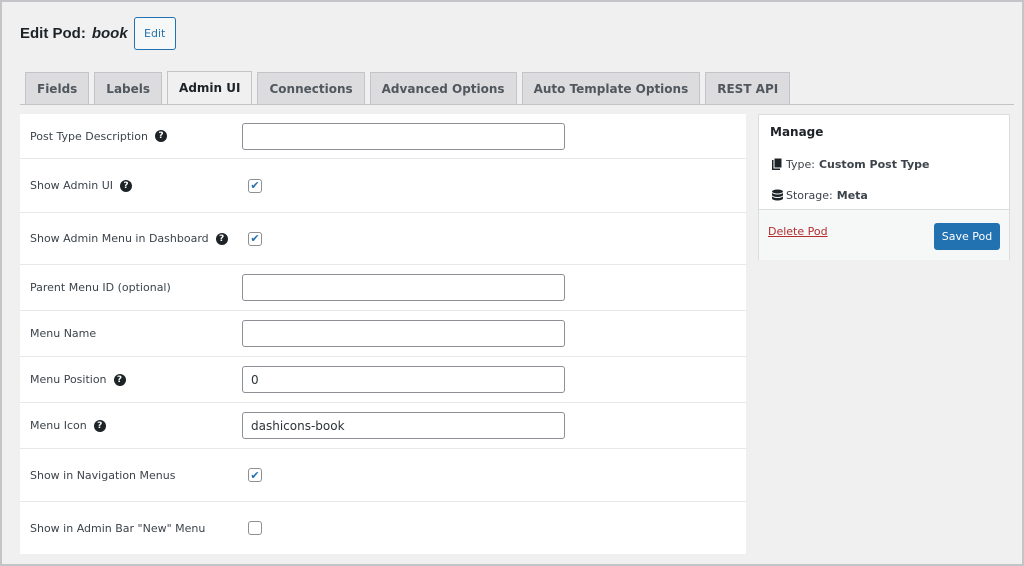 The image size is (1024, 566). Describe the element at coordinates (109, 33) in the screenshot. I see `pod-name: book` at that location.